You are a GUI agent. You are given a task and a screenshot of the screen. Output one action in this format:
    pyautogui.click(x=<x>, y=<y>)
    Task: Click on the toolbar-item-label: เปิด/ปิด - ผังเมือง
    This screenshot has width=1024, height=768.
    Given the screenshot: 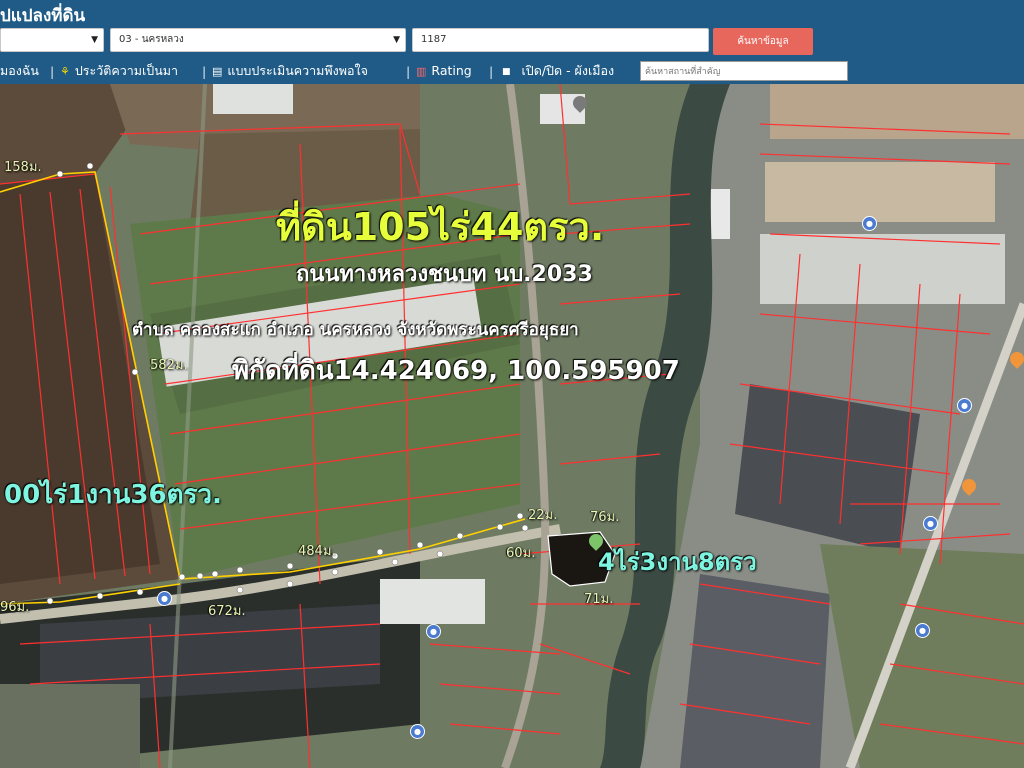 What is the action you would take?
    pyautogui.click(x=568, y=70)
    